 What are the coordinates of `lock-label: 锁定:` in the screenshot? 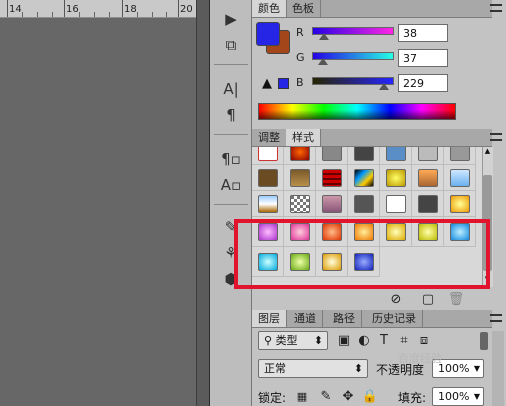 It's located at (272, 398).